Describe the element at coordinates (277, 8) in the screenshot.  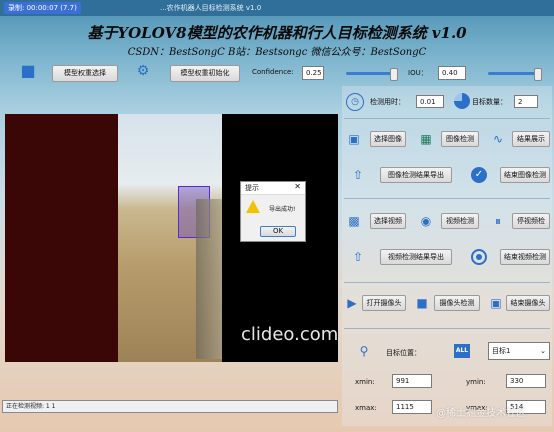
I see `window-titlebar: 录制: 00:00:07 (7.7) ...农作机器人目标检测系统 v1.0` at that location.